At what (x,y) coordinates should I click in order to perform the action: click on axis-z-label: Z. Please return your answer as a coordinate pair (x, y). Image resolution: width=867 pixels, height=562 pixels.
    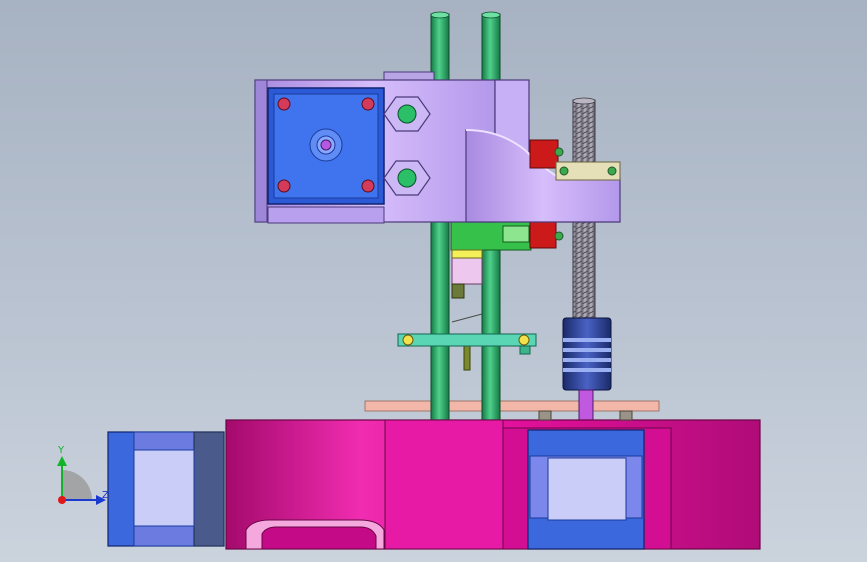
    Looking at the image, I should click on (105, 495).